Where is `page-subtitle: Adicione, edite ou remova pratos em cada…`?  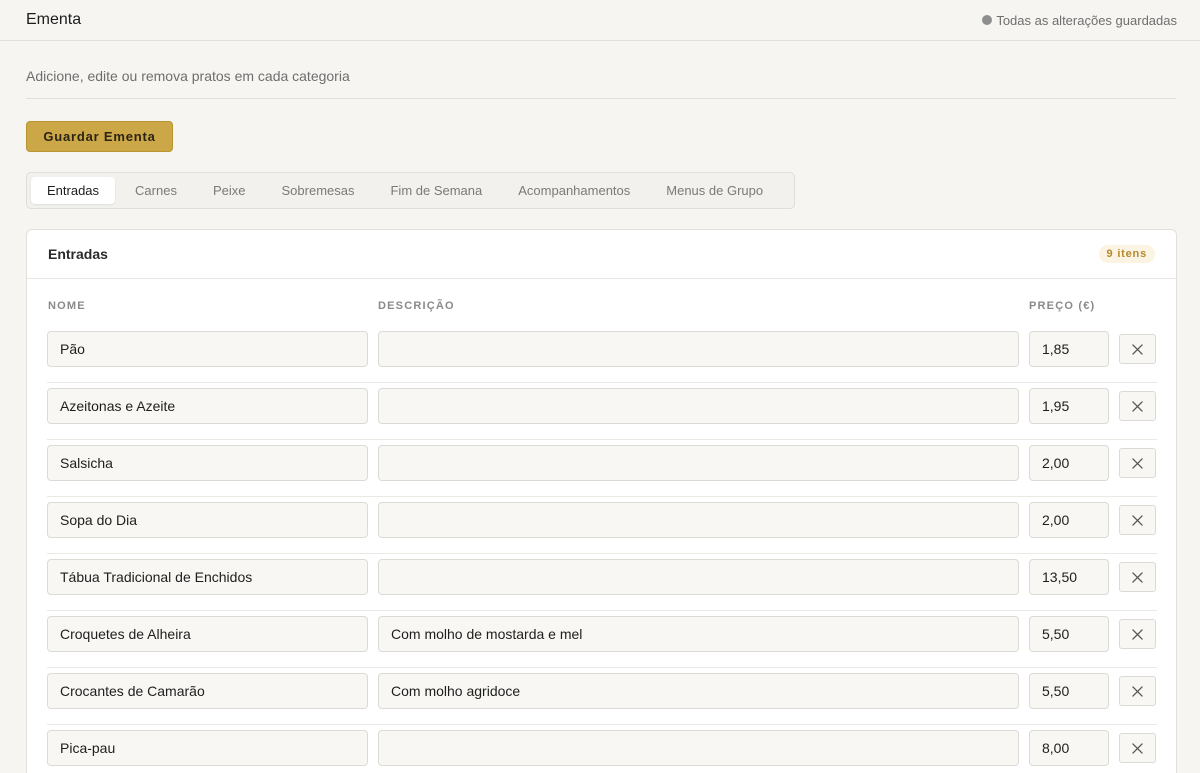 page-subtitle: Adicione, edite ou remova pratos em cada… is located at coordinates (188, 76).